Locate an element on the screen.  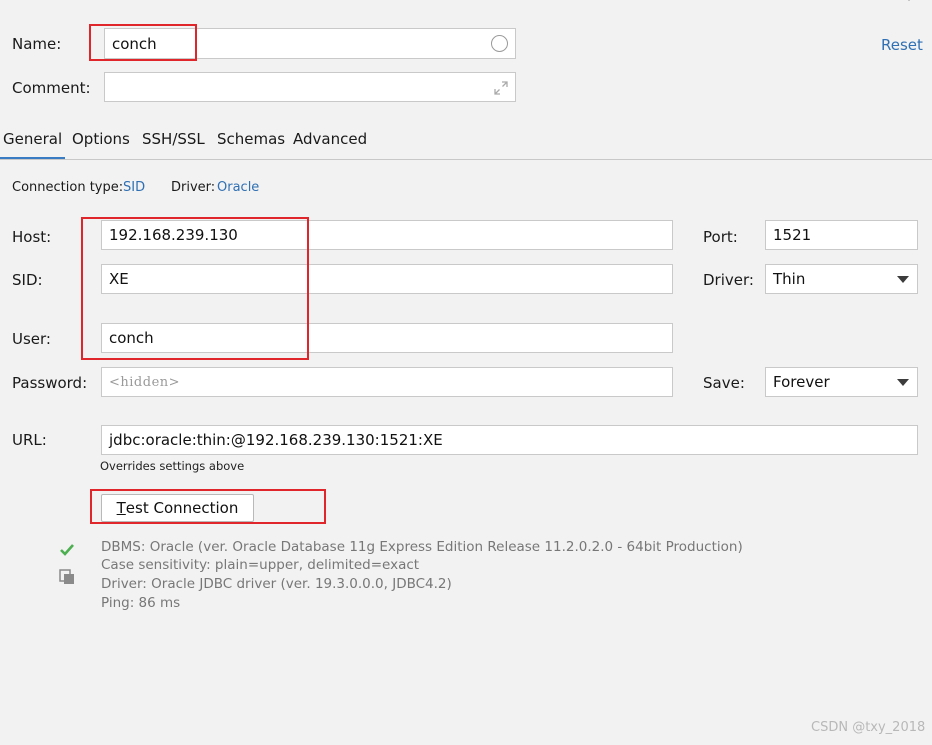
test-button-mnemonic: T is located at coordinates (121, 508).